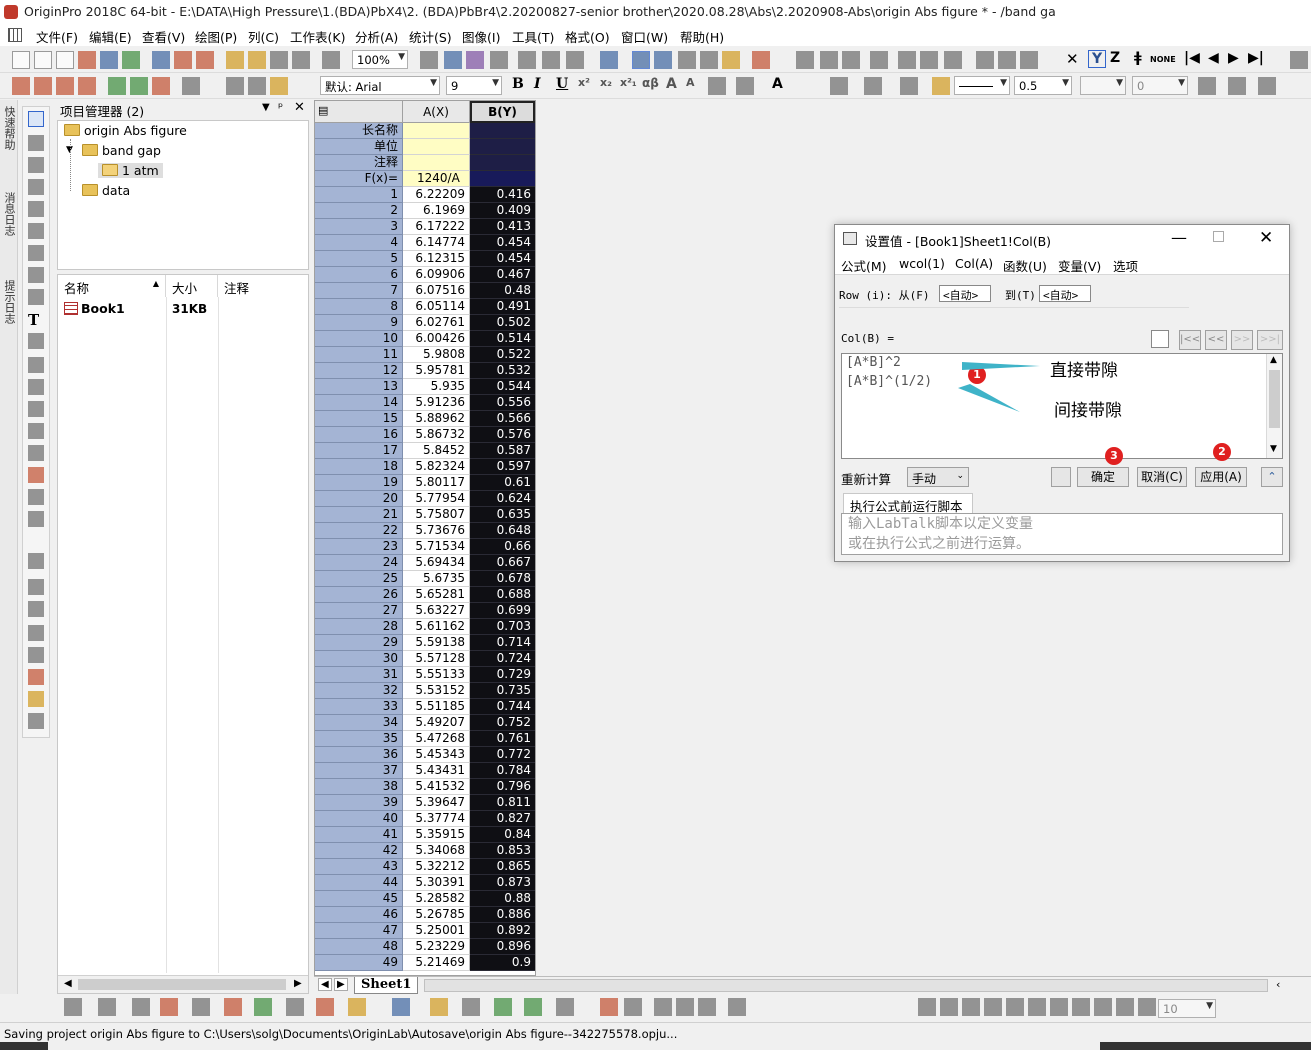 The width and height of the screenshot is (1311, 1050). Describe the element at coordinates (436, 755) in the screenshot. I see `cell-a: 5.45343` at that location.